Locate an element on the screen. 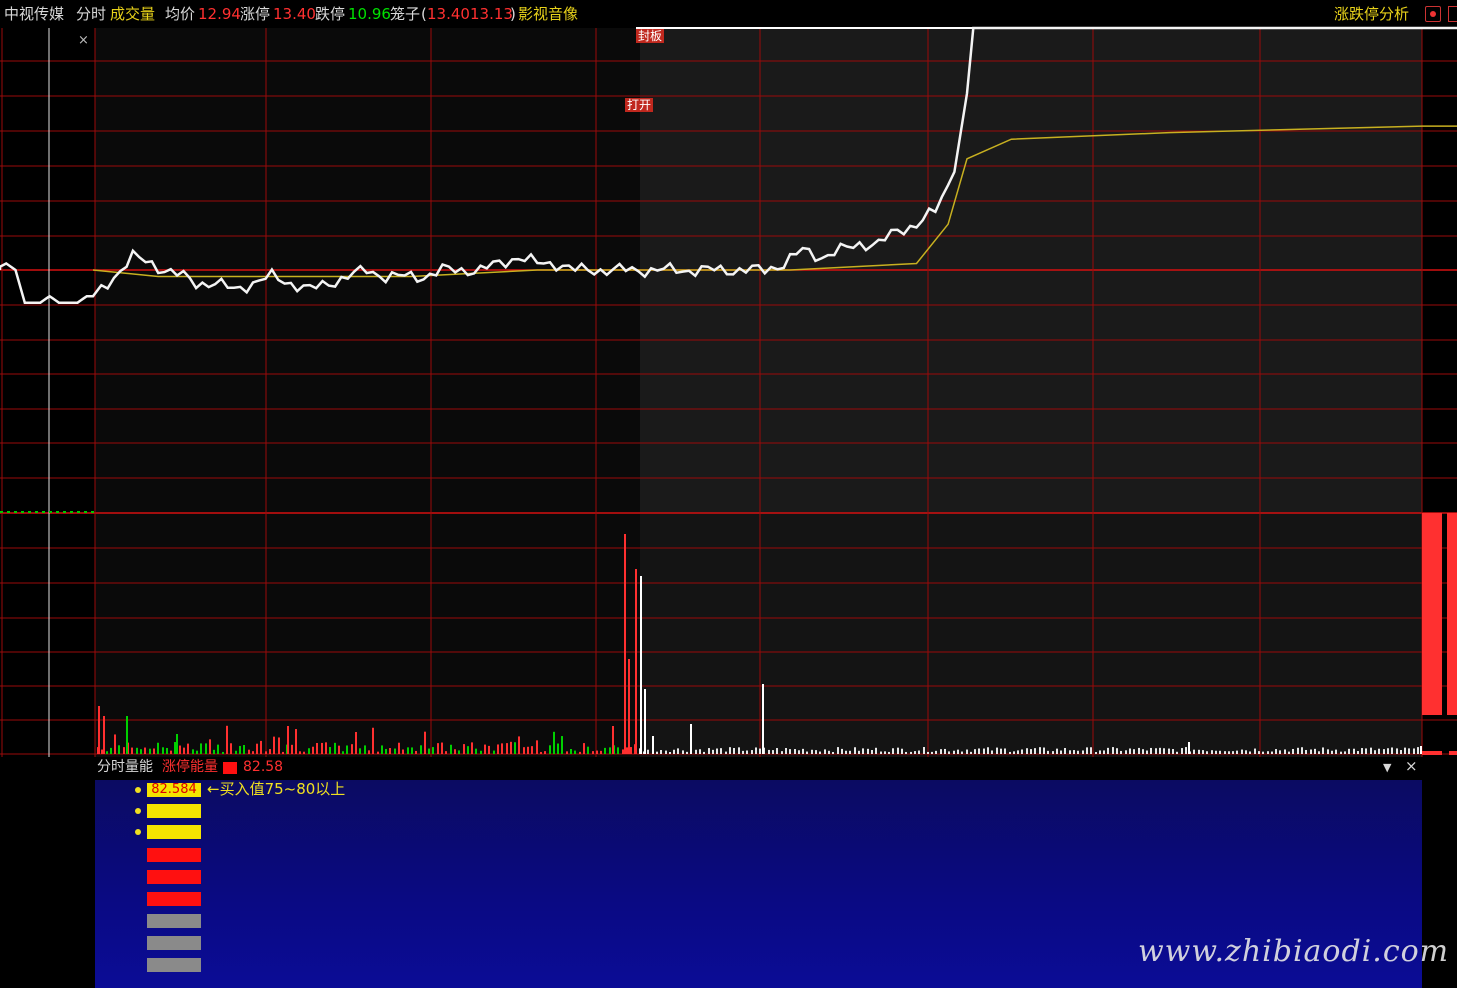  triangle-down-icon: ▼ is located at coordinates (1387, 768).